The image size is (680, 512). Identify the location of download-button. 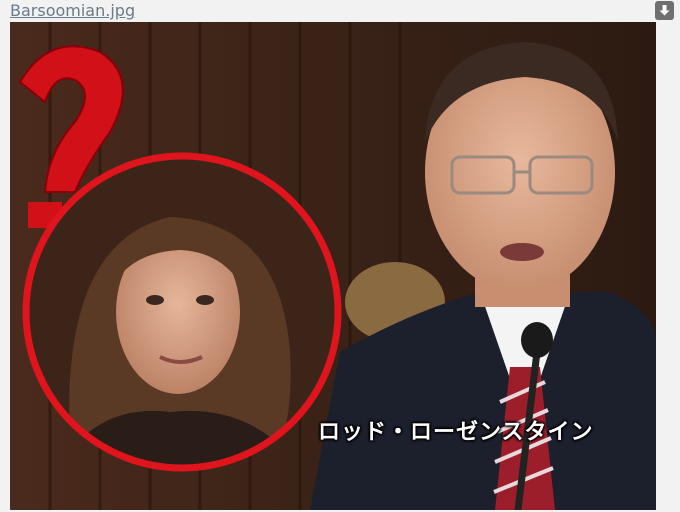
(664, 10).